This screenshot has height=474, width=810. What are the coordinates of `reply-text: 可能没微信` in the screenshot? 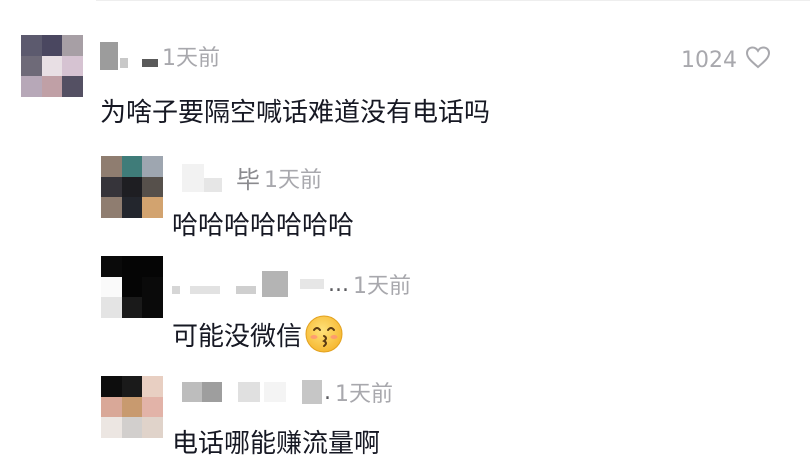 It's located at (258, 337).